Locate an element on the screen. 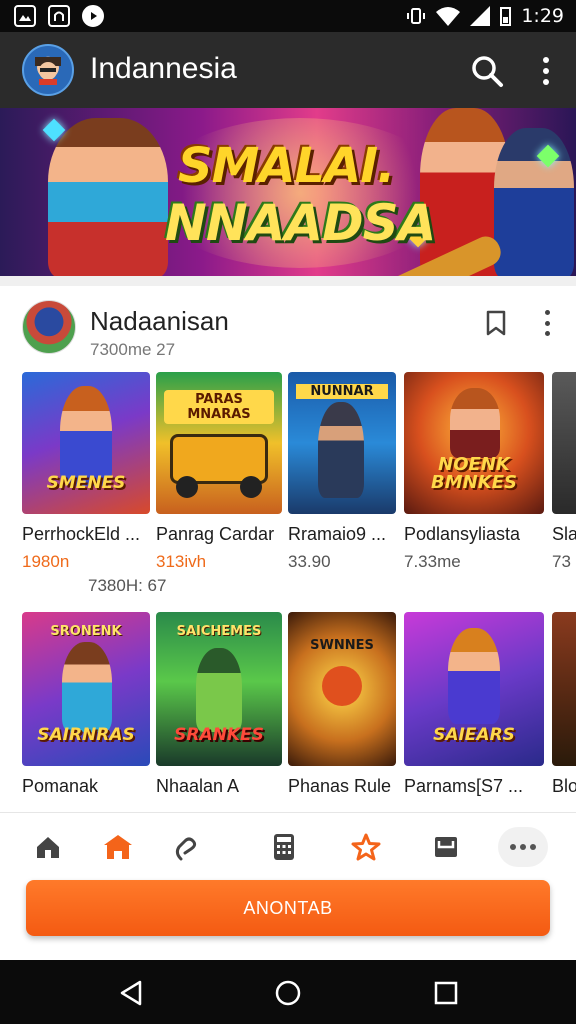 This screenshot has height=1024, width=576. back-icon is located at coordinates (131, 993).